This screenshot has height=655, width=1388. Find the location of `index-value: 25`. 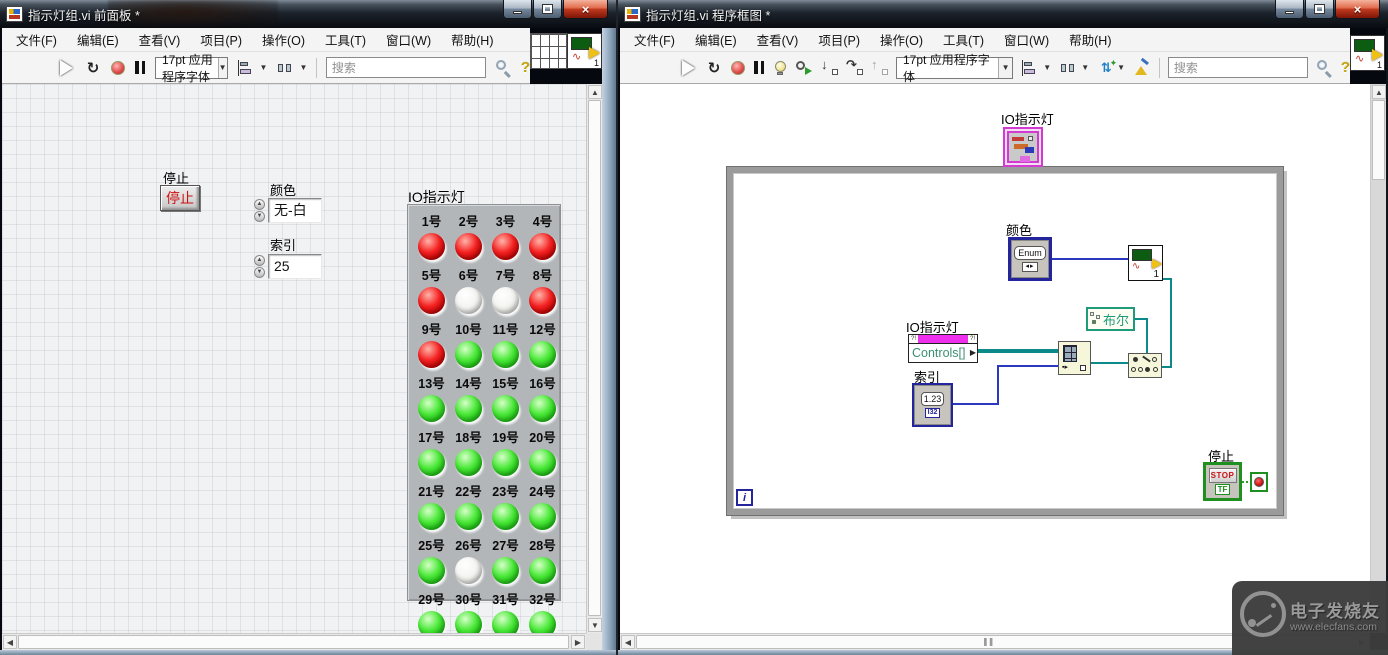

index-value: 25 is located at coordinates (295, 266).